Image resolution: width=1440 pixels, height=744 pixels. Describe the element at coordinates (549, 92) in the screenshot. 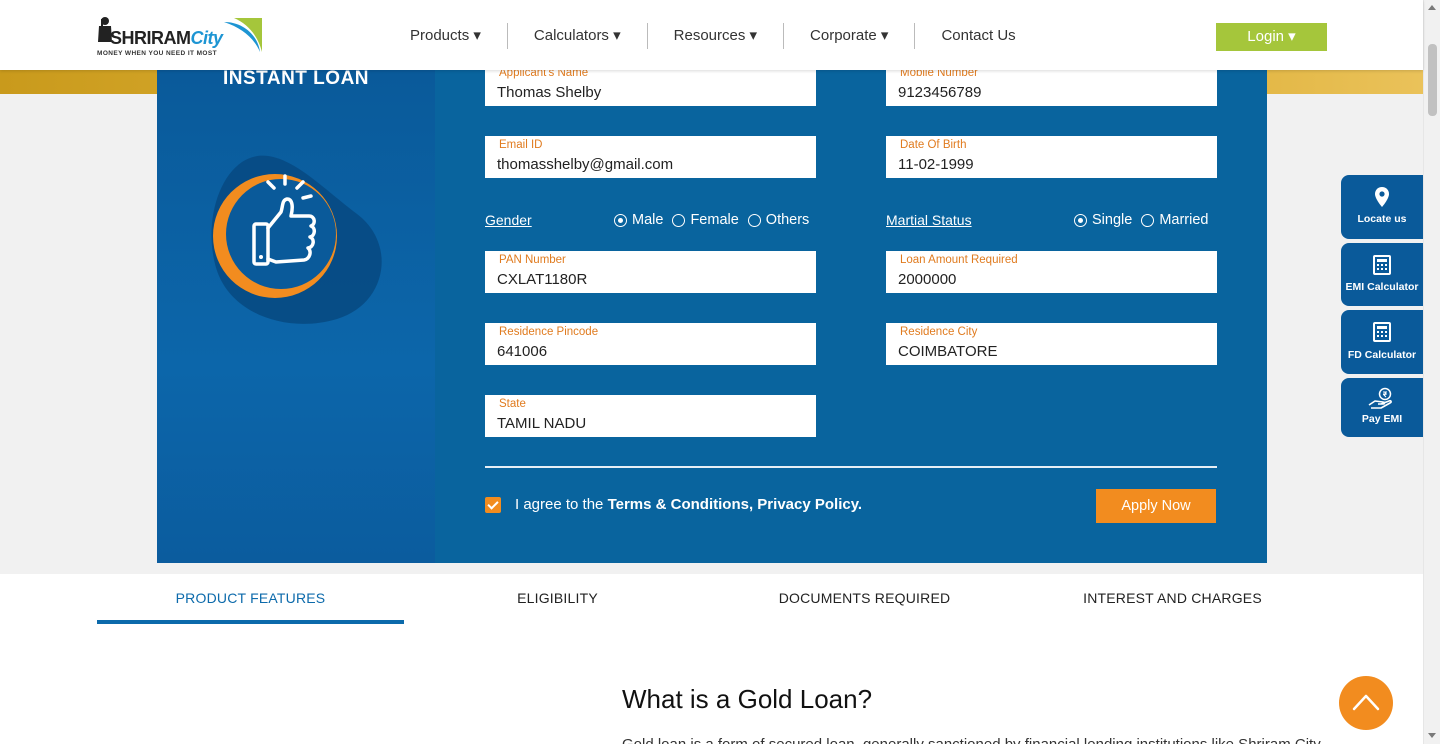

I see `applicant-name-value: Thomas Shelby` at that location.